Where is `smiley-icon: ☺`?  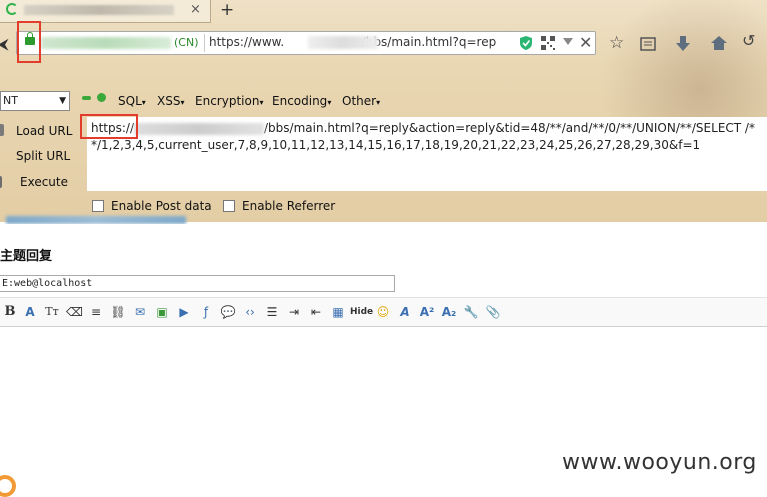 smiley-icon: ☺ is located at coordinates (383, 312).